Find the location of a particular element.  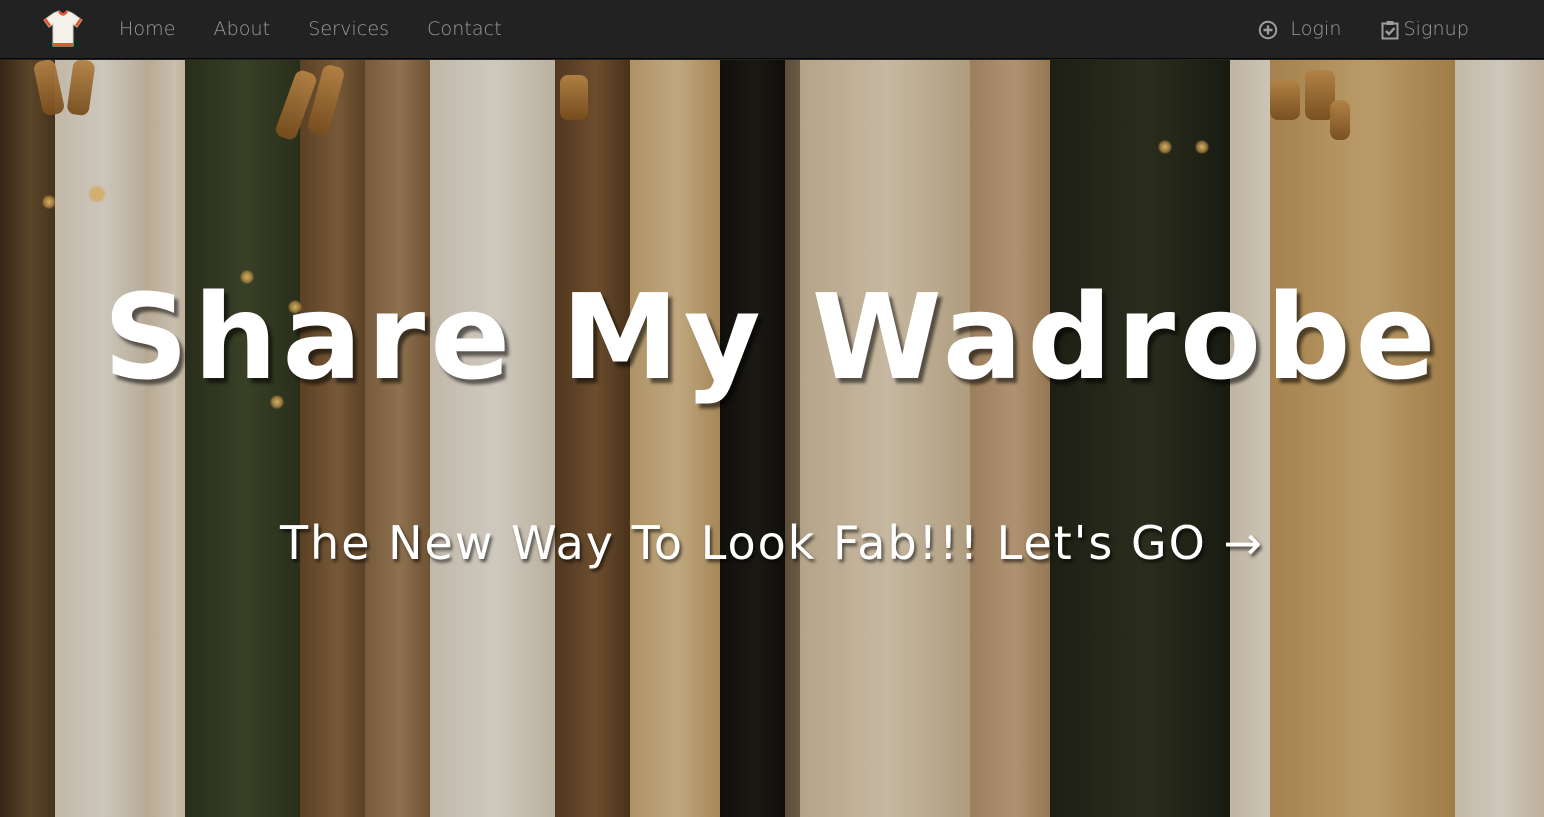

hero-cta-link: The New Way To Look Fab!!! Let's GO → is located at coordinates (772, 543).